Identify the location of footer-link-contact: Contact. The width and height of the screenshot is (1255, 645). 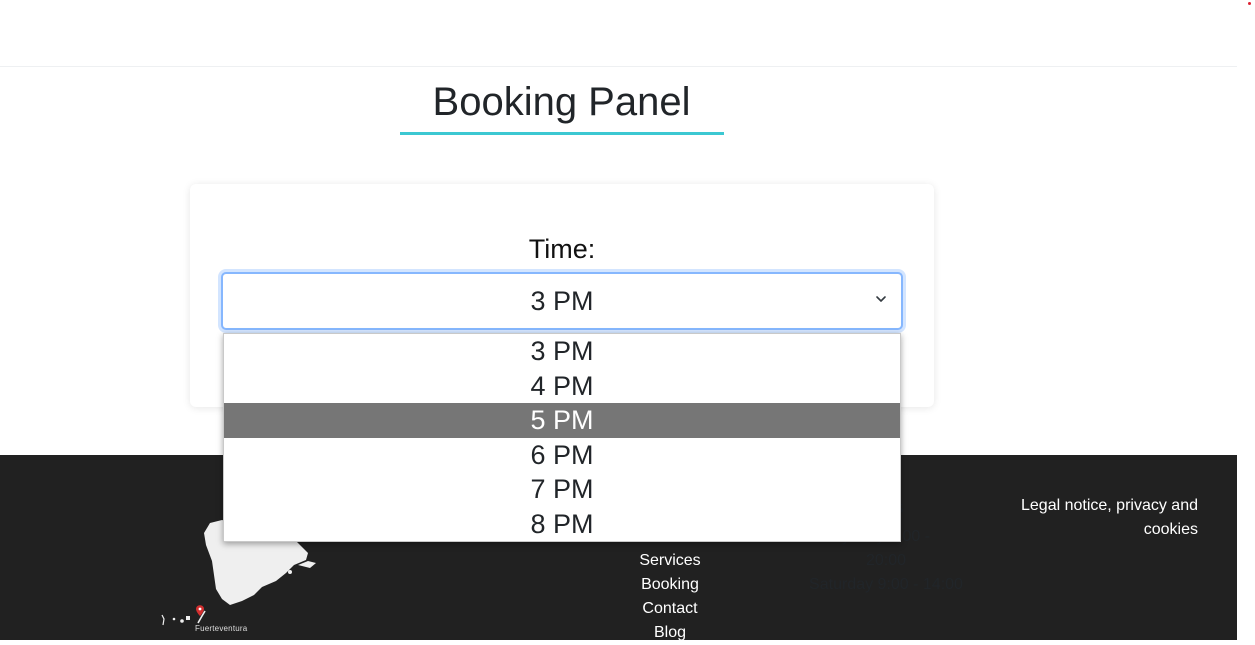
(670, 609).